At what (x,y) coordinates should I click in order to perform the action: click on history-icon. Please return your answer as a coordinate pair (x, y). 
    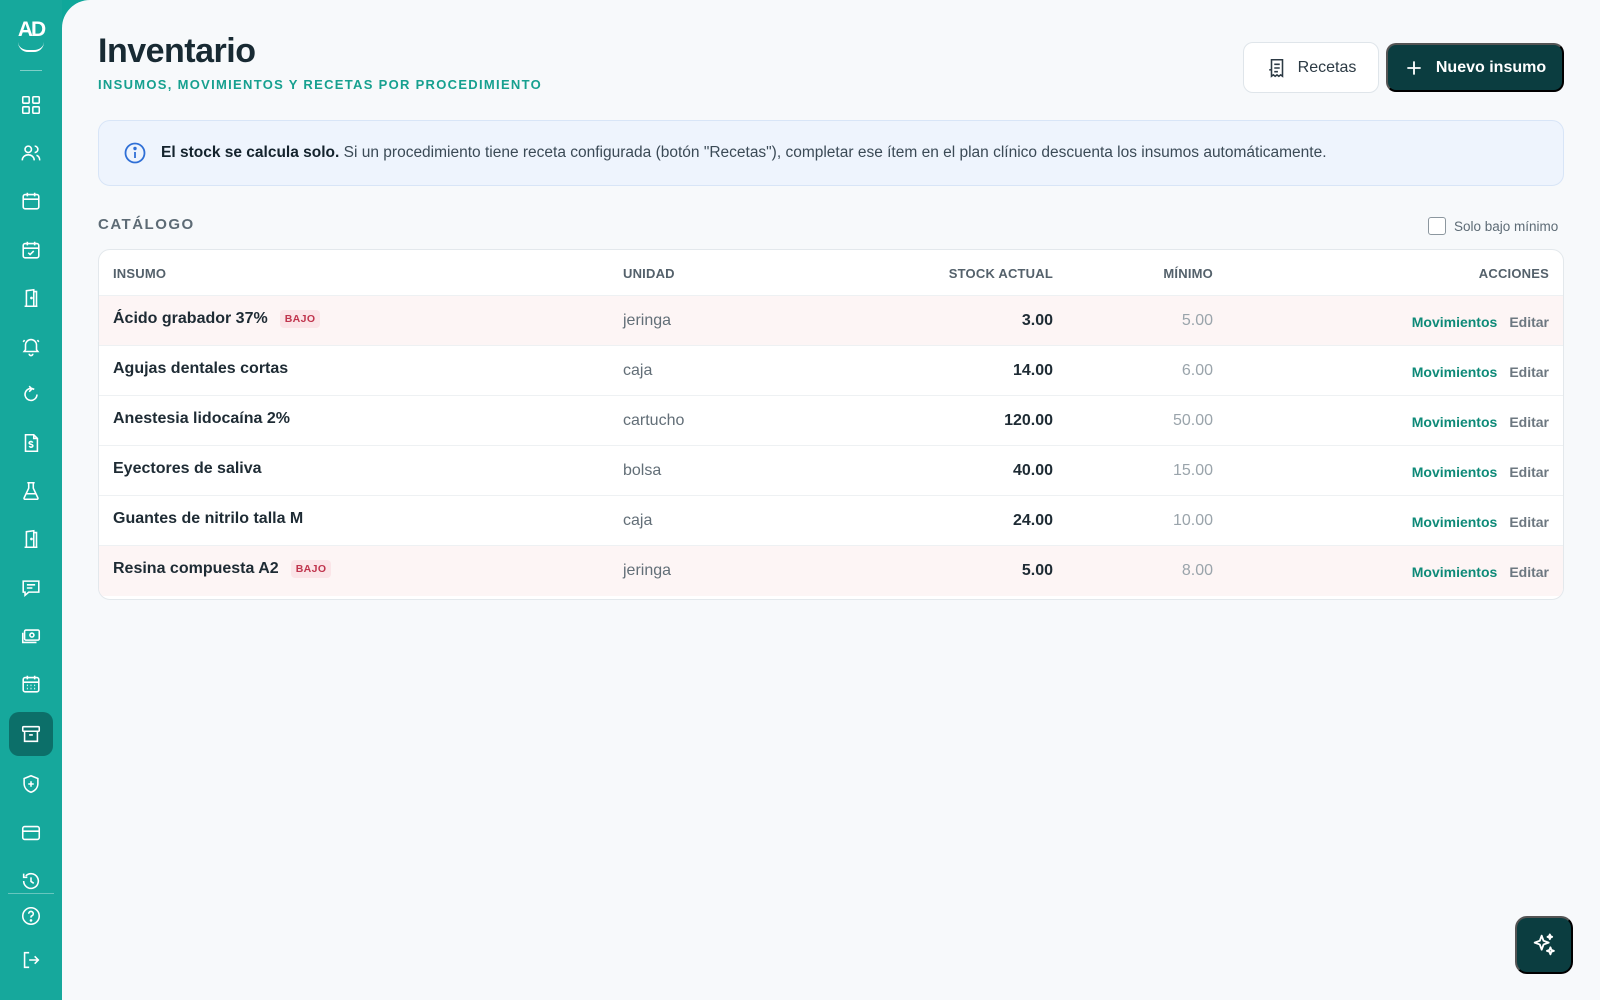
    Looking at the image, I should click on (31, 881).